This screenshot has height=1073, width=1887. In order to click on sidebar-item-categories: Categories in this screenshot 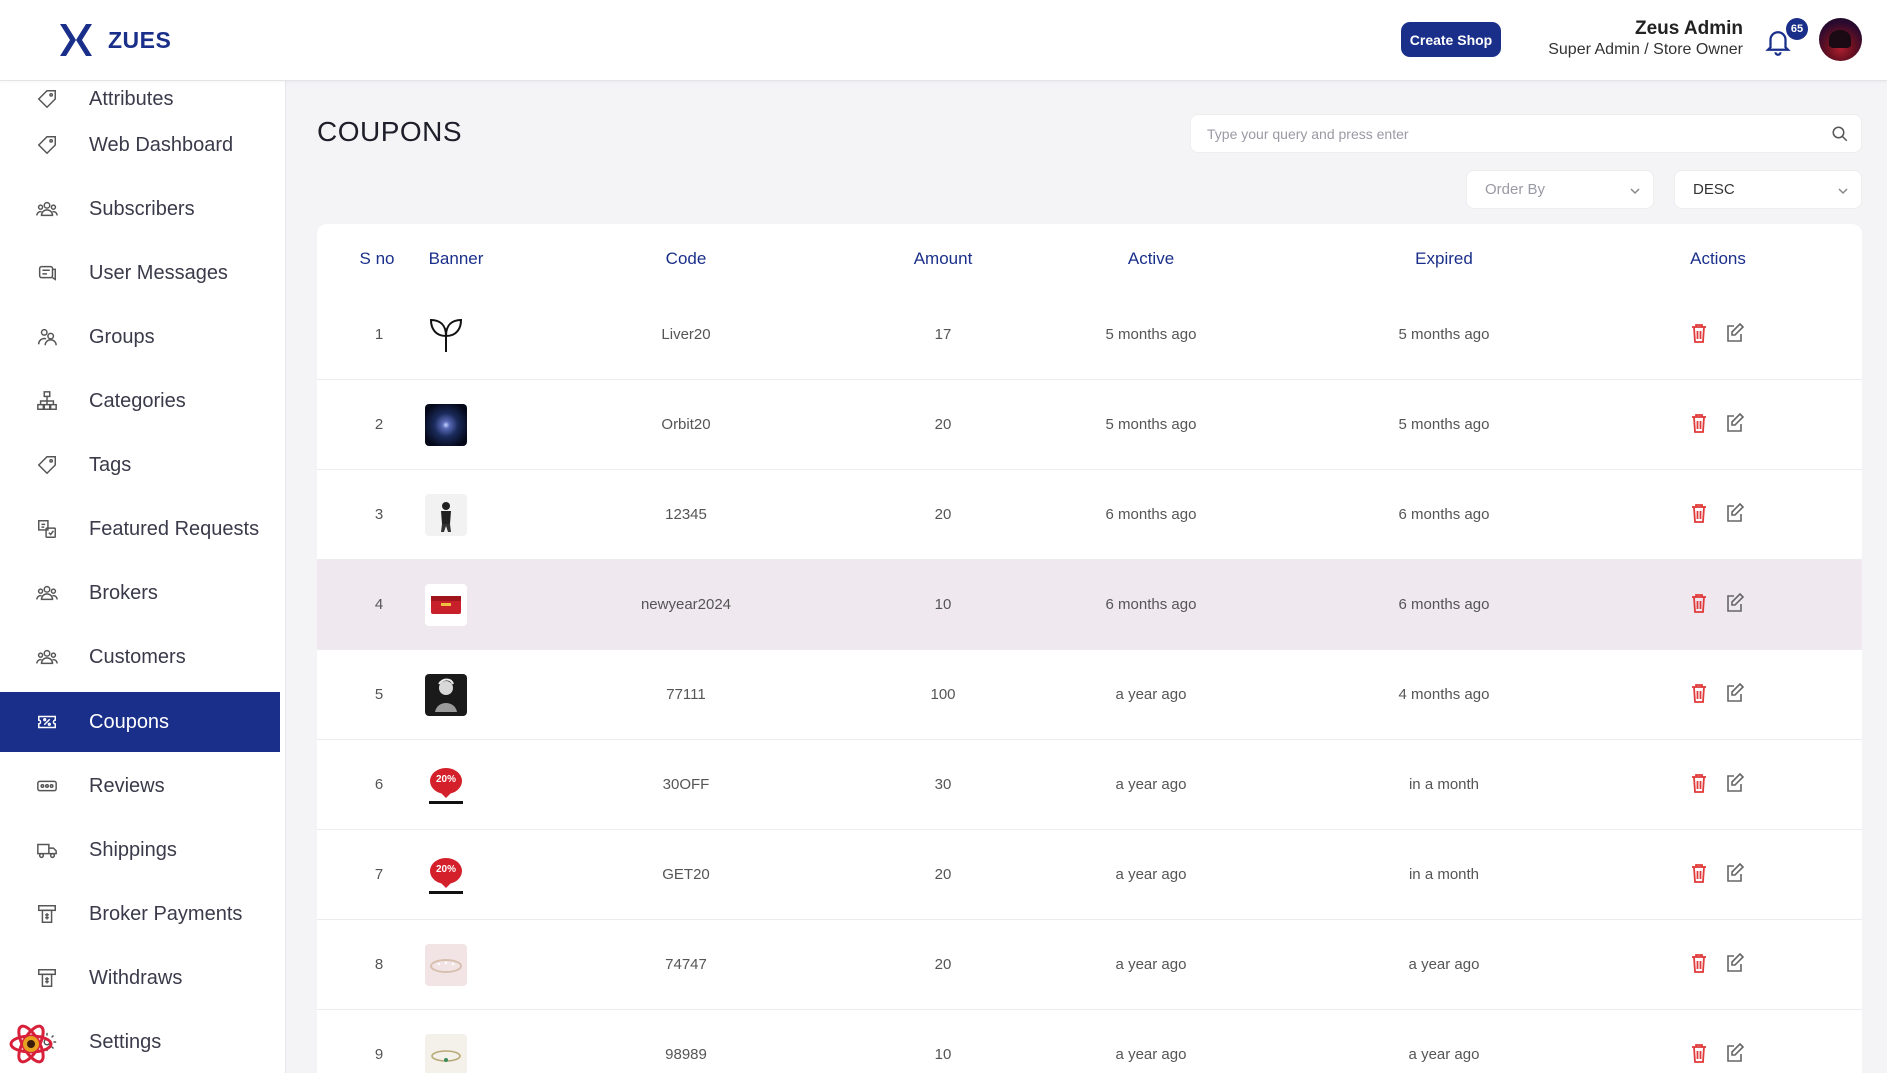, I will do `click(140, 401)`.